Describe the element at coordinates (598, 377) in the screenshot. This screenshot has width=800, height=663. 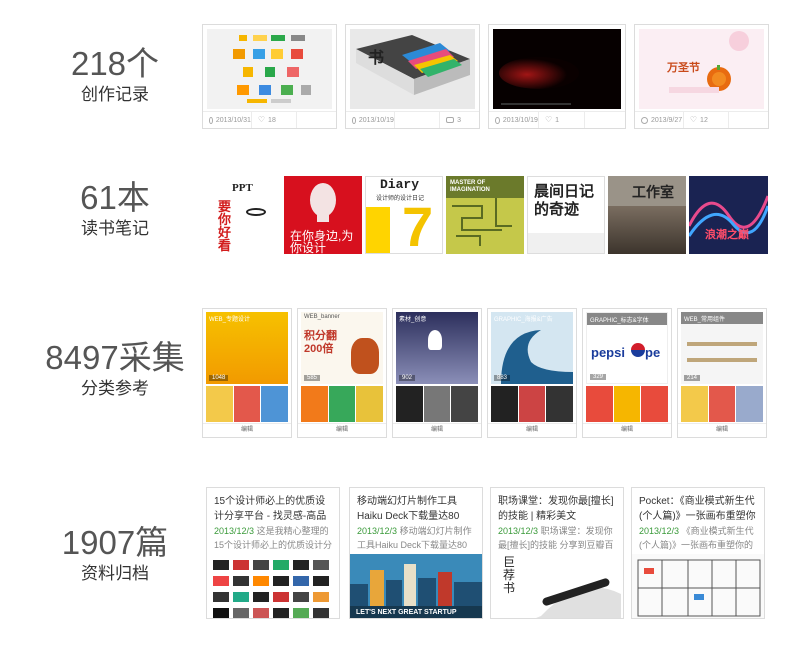
I see `board-count: 329` at that location.